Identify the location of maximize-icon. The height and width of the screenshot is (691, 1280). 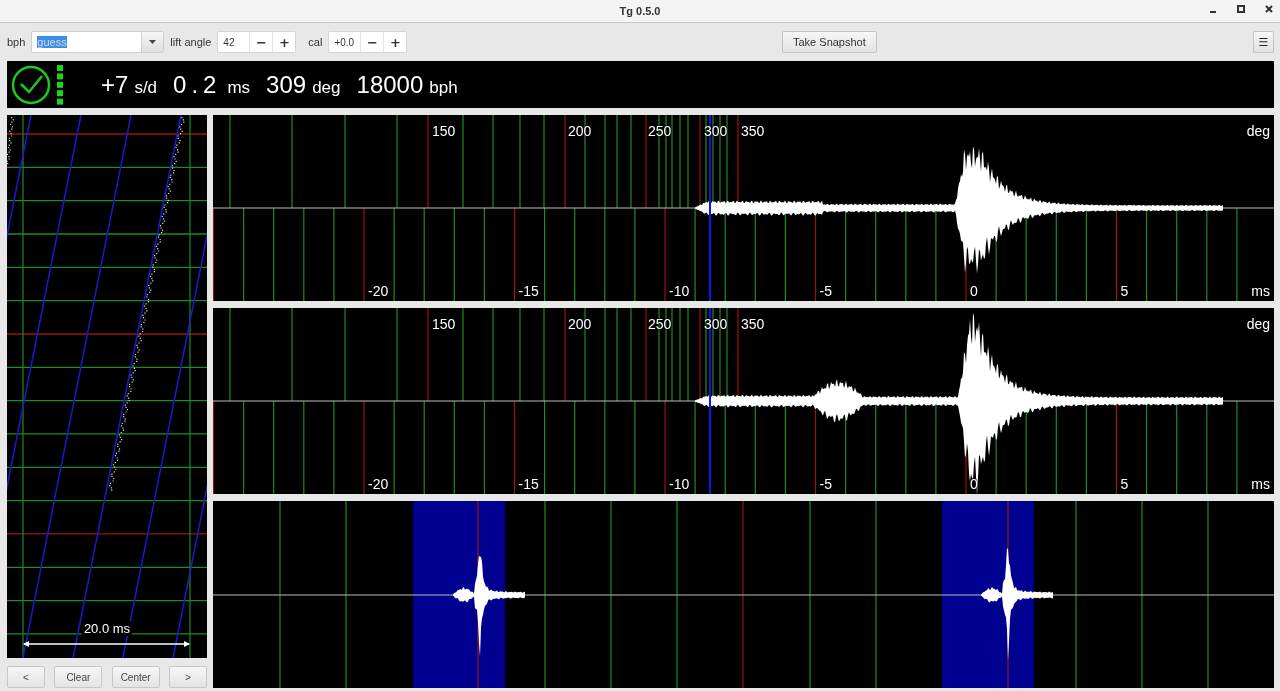
(1241, 9).